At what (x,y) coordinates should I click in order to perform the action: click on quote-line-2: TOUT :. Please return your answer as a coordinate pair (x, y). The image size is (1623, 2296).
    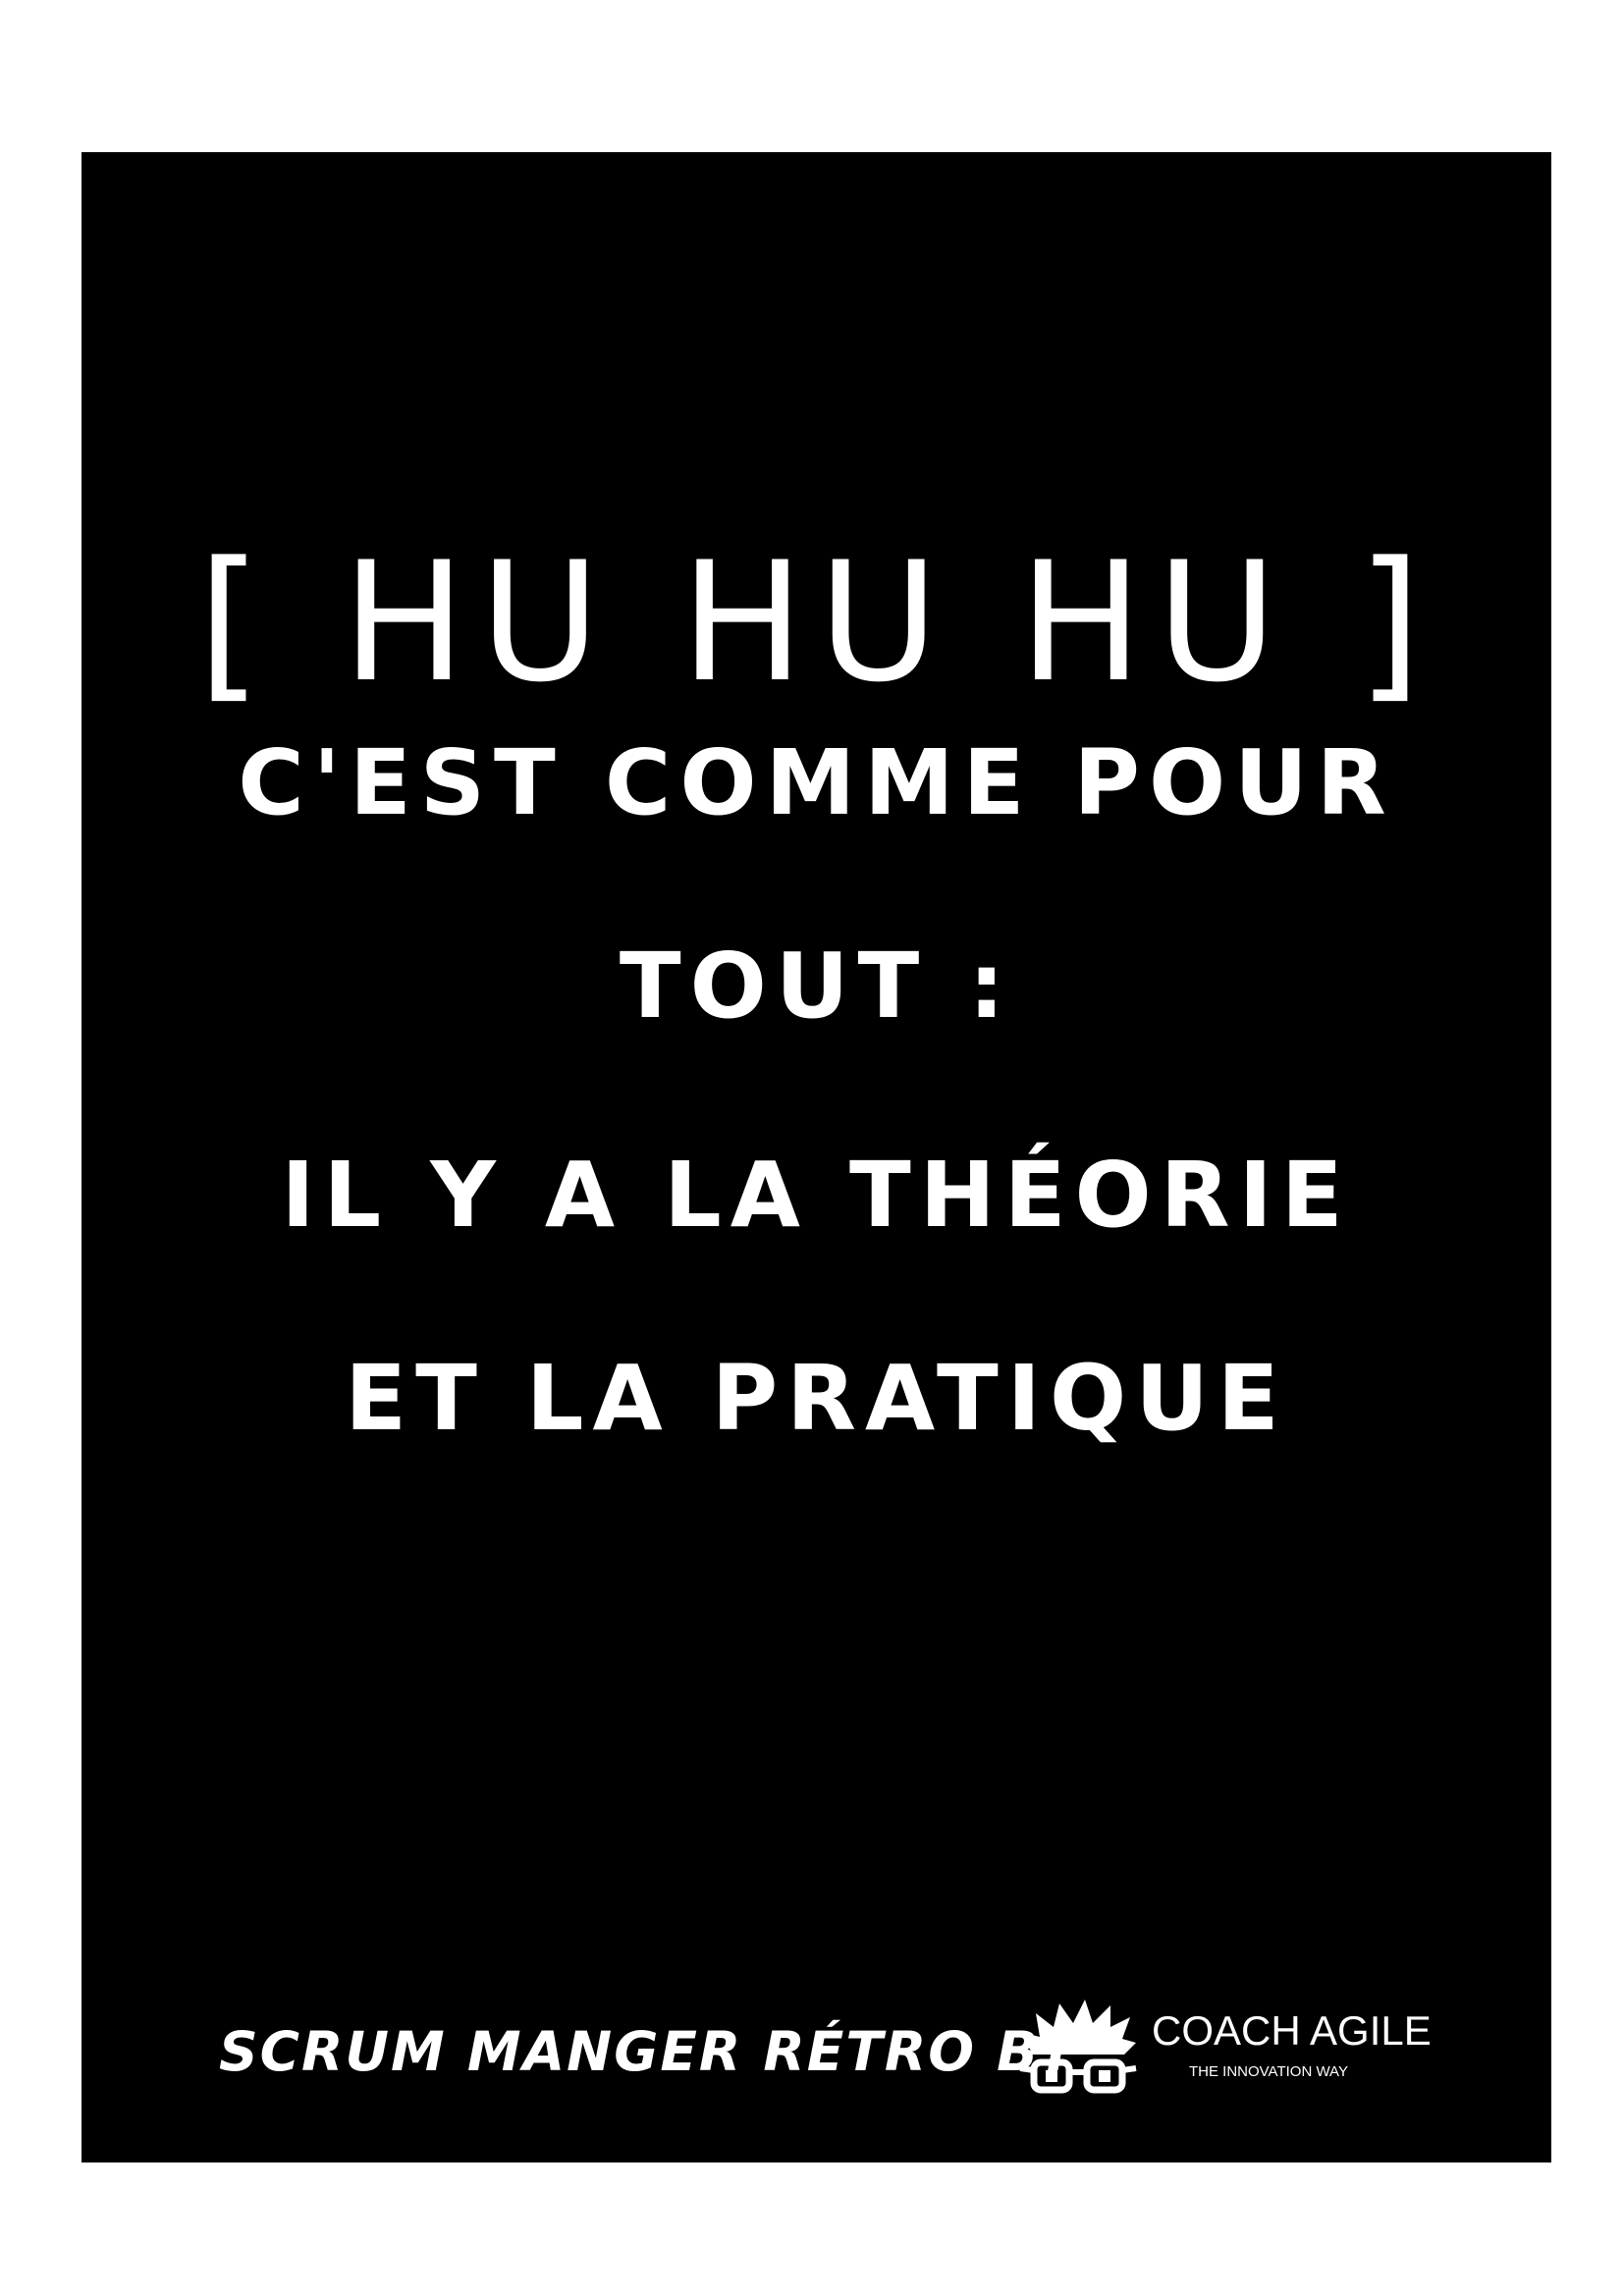
    Looking at the image, I should click on (816, 987).